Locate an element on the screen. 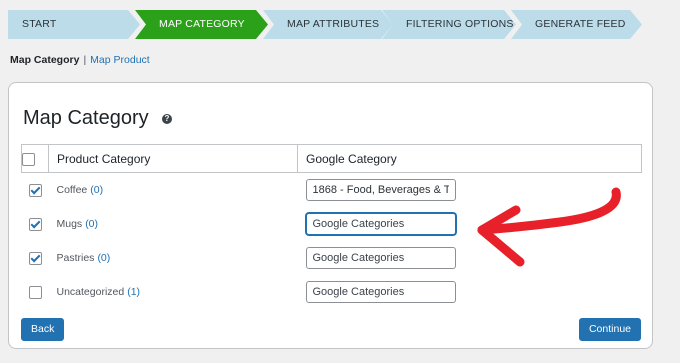 This screenshot has height=363, width=680. select-all-header is located at coordinates (35, 158).